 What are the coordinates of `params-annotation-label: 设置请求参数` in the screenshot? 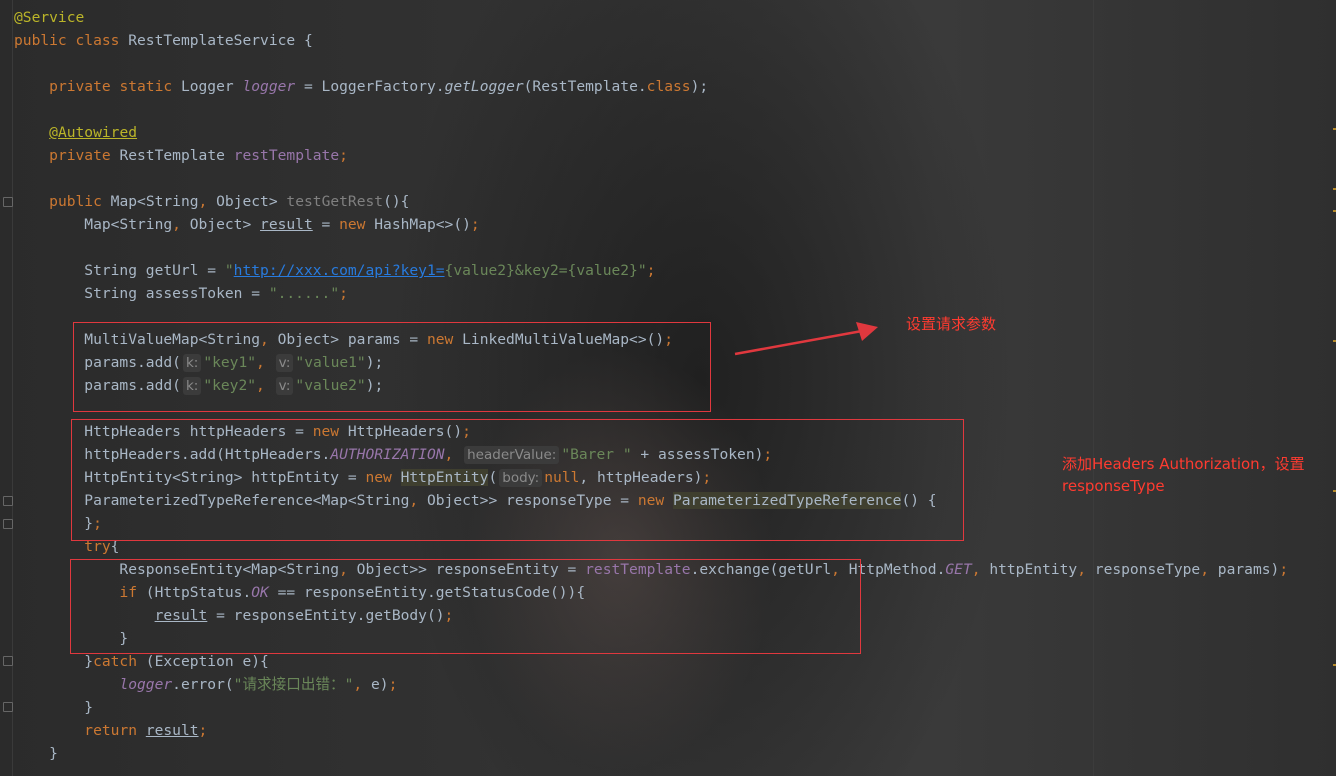 It's located at (951, 324).